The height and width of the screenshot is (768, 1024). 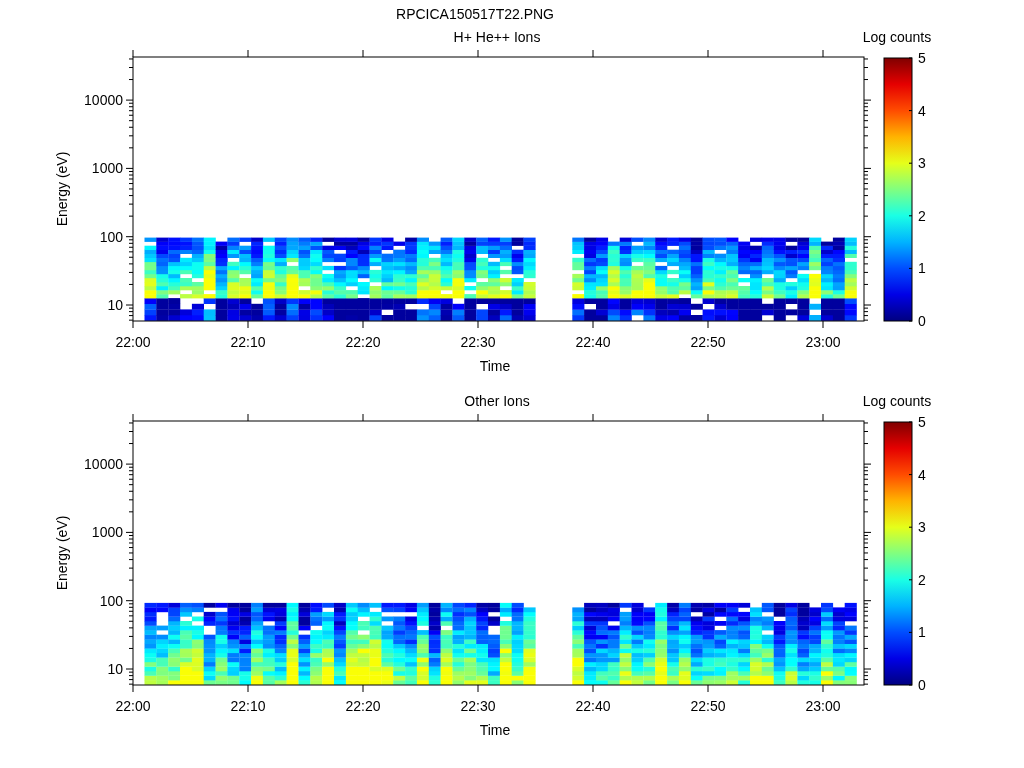 I want to click on panel-title: Other Ions, so click(x=497, y=401).